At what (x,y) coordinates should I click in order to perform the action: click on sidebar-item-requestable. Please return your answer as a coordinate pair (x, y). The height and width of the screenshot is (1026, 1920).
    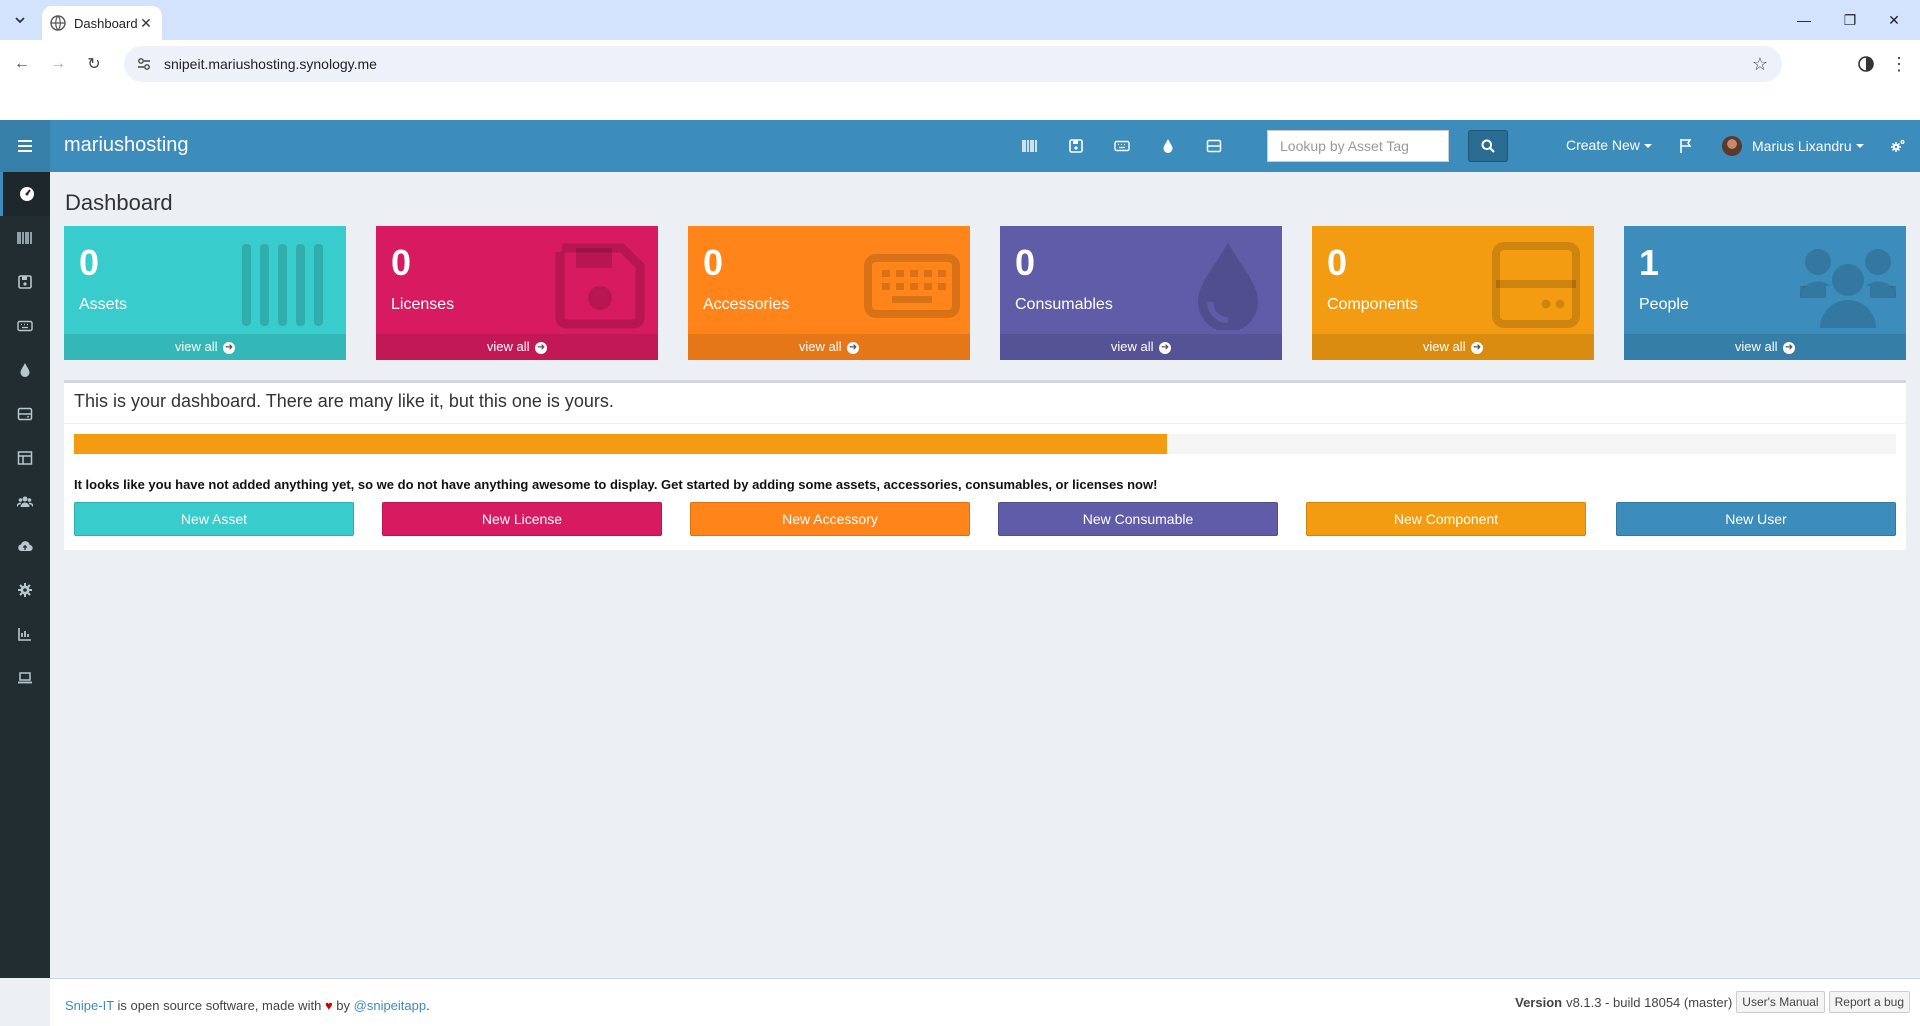
    Looking at the image, I should click on (25, 678).